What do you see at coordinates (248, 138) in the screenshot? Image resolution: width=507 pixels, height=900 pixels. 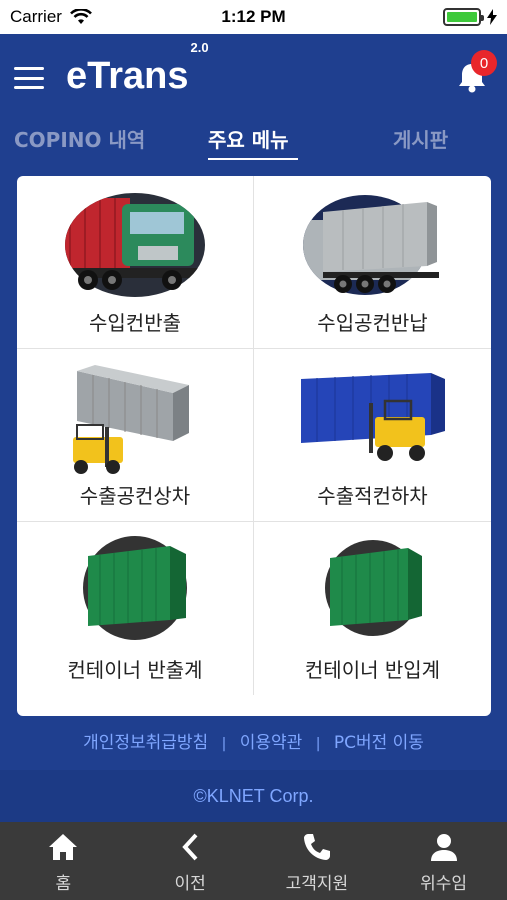 I see `tab-main-menu: 주요 메뉴` at bounding box center [248, 138].